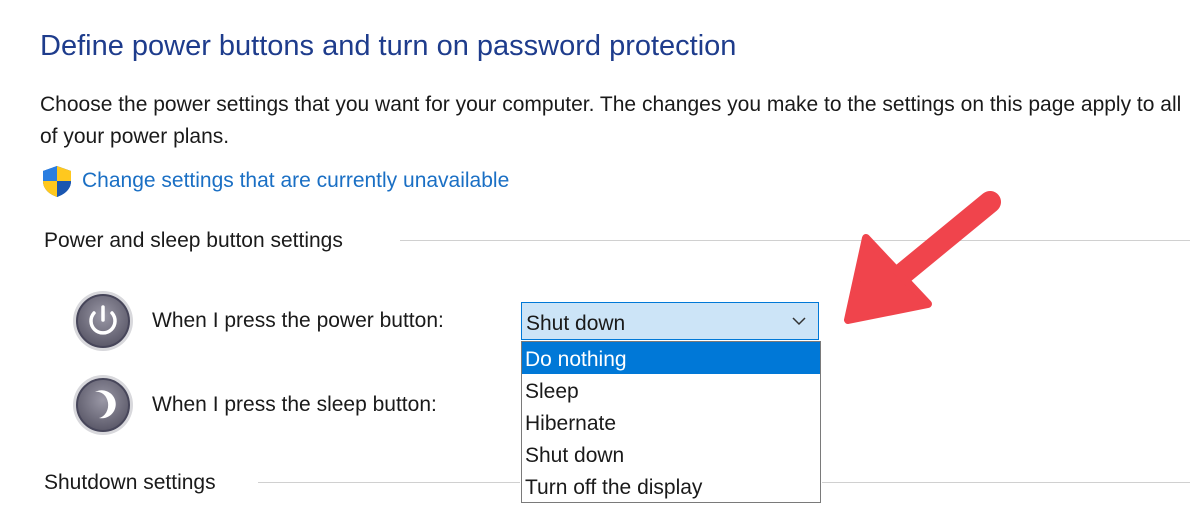 The width and height of the screenshot is (1192, 520). I want to click on option-sleep: Sleep, so click(671, 390).